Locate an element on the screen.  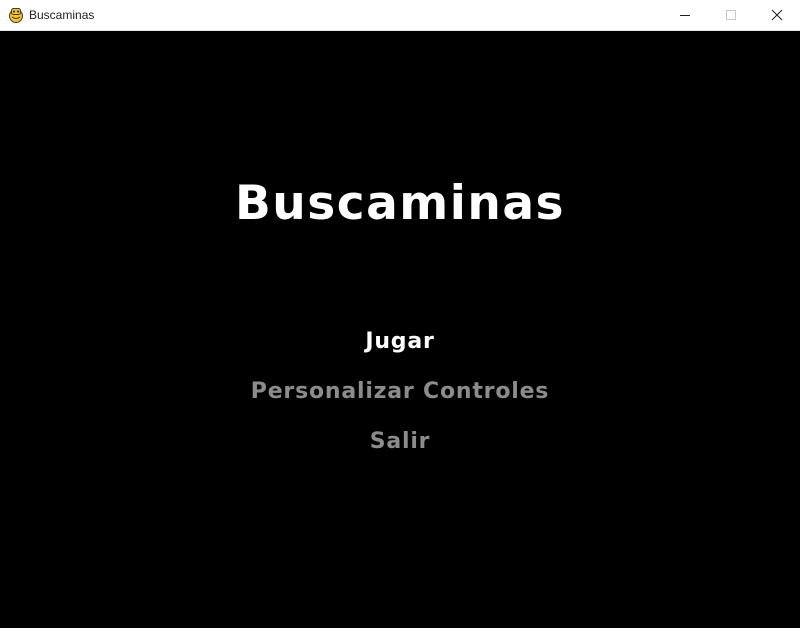
close-button is located at coordinates (777, 15).